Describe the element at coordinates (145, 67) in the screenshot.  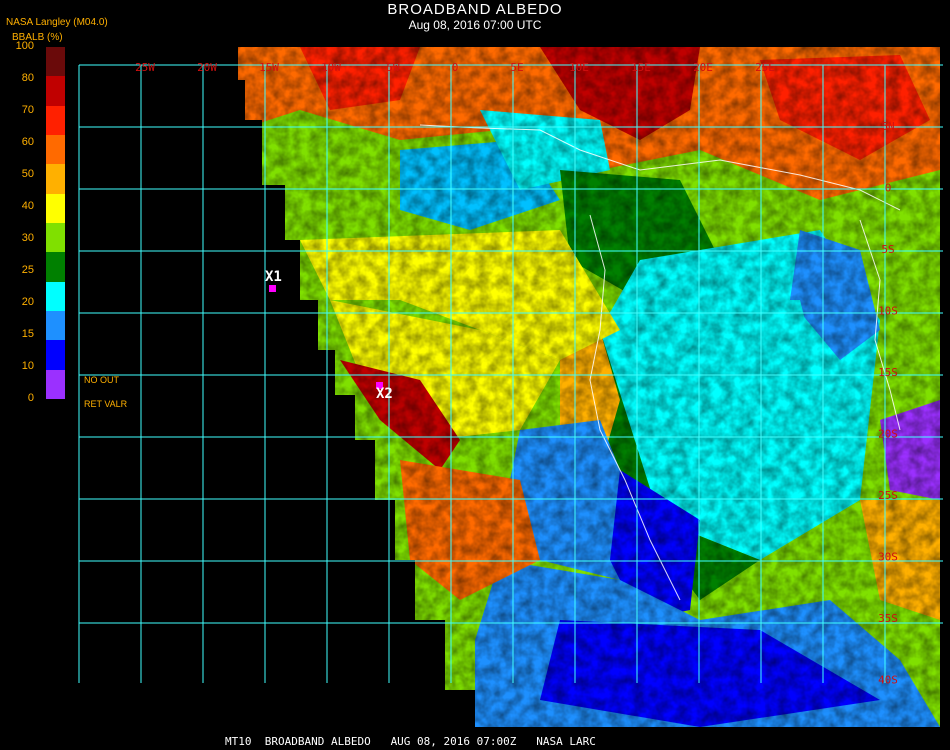
I see `longitude-label: 25W` at that location.